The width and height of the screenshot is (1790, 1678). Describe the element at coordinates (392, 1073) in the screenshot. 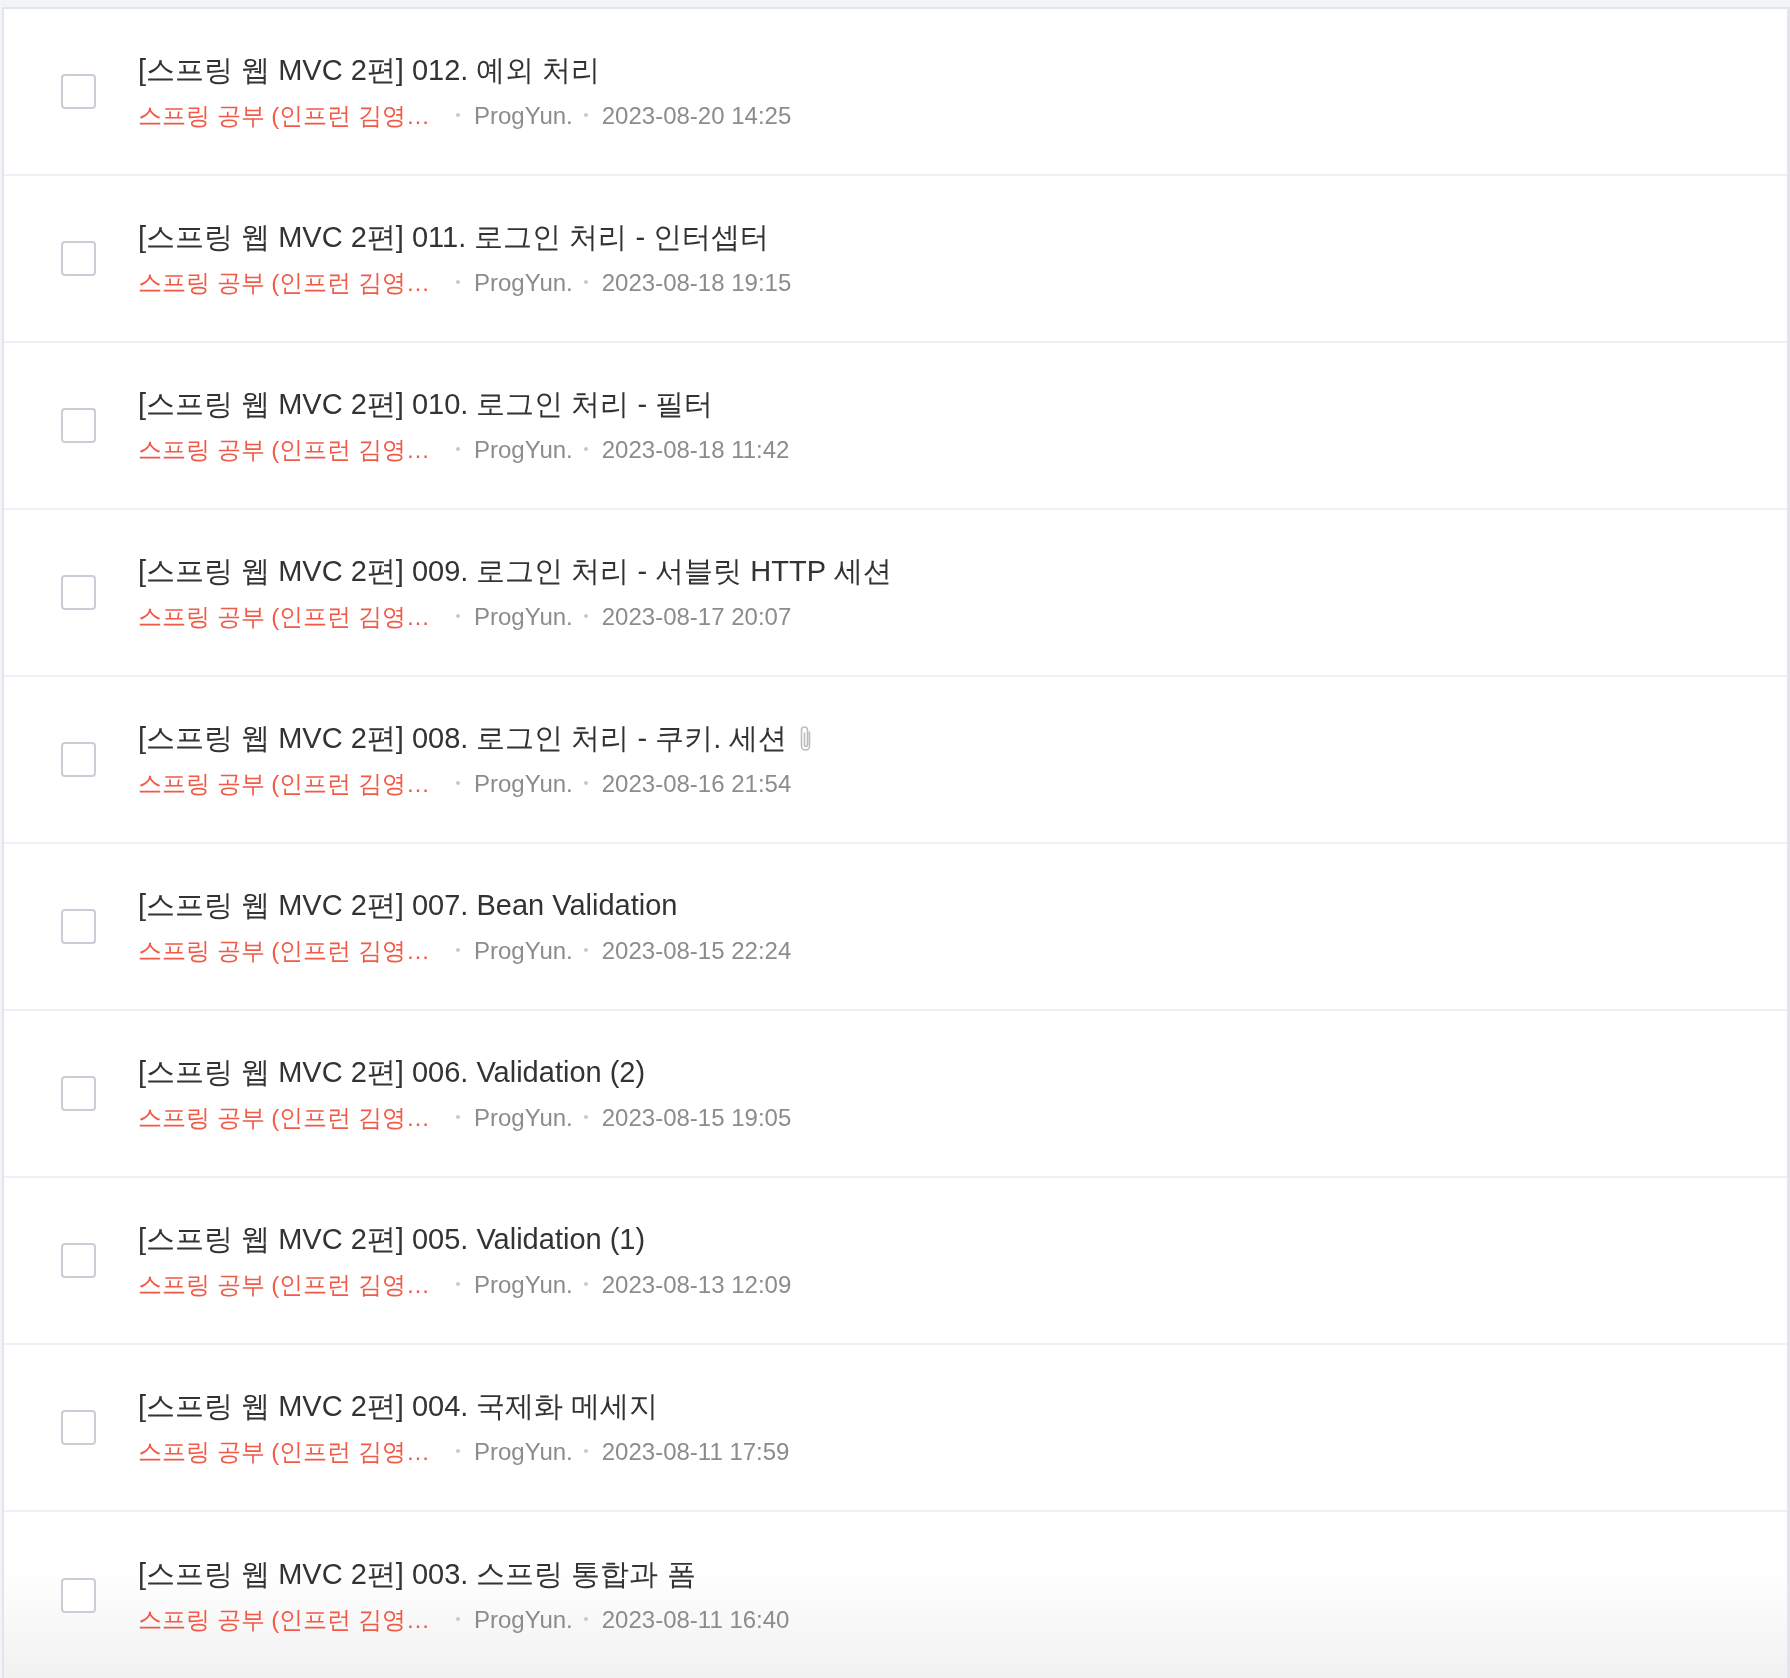

I see `post-title-link: [스프링 웹 MVC 2편] 006. Validation (2)` at that location.